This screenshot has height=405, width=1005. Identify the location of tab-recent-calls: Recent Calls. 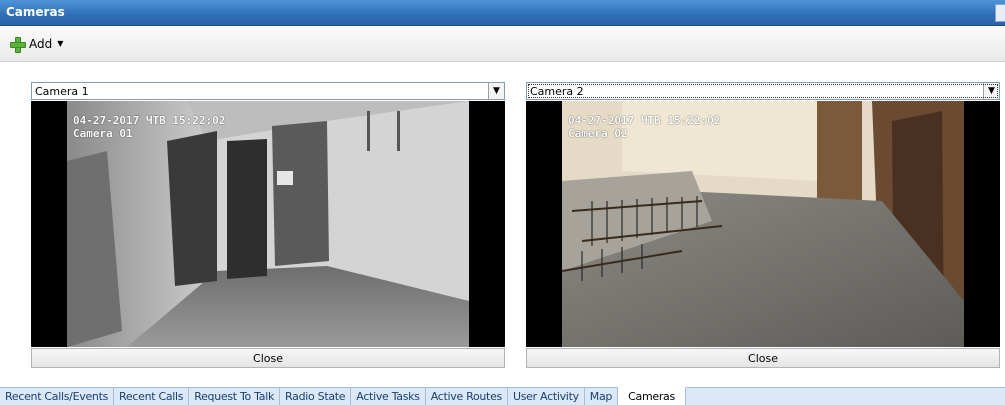
(152, 396).